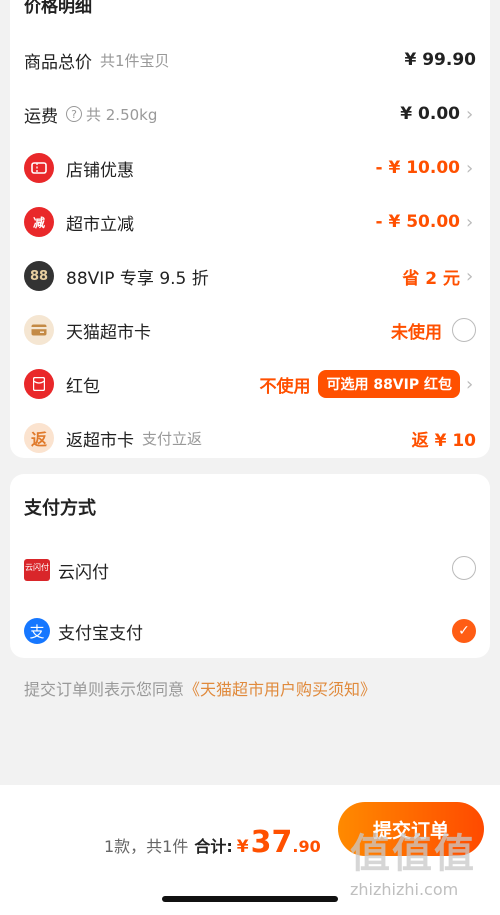 The width and height of the screenshot is (500, 915). Describe the element at coordinates (250, 631) in the screenshot. I see `payment-option-alipay: 支 支付宝支付 ✓` at that location.